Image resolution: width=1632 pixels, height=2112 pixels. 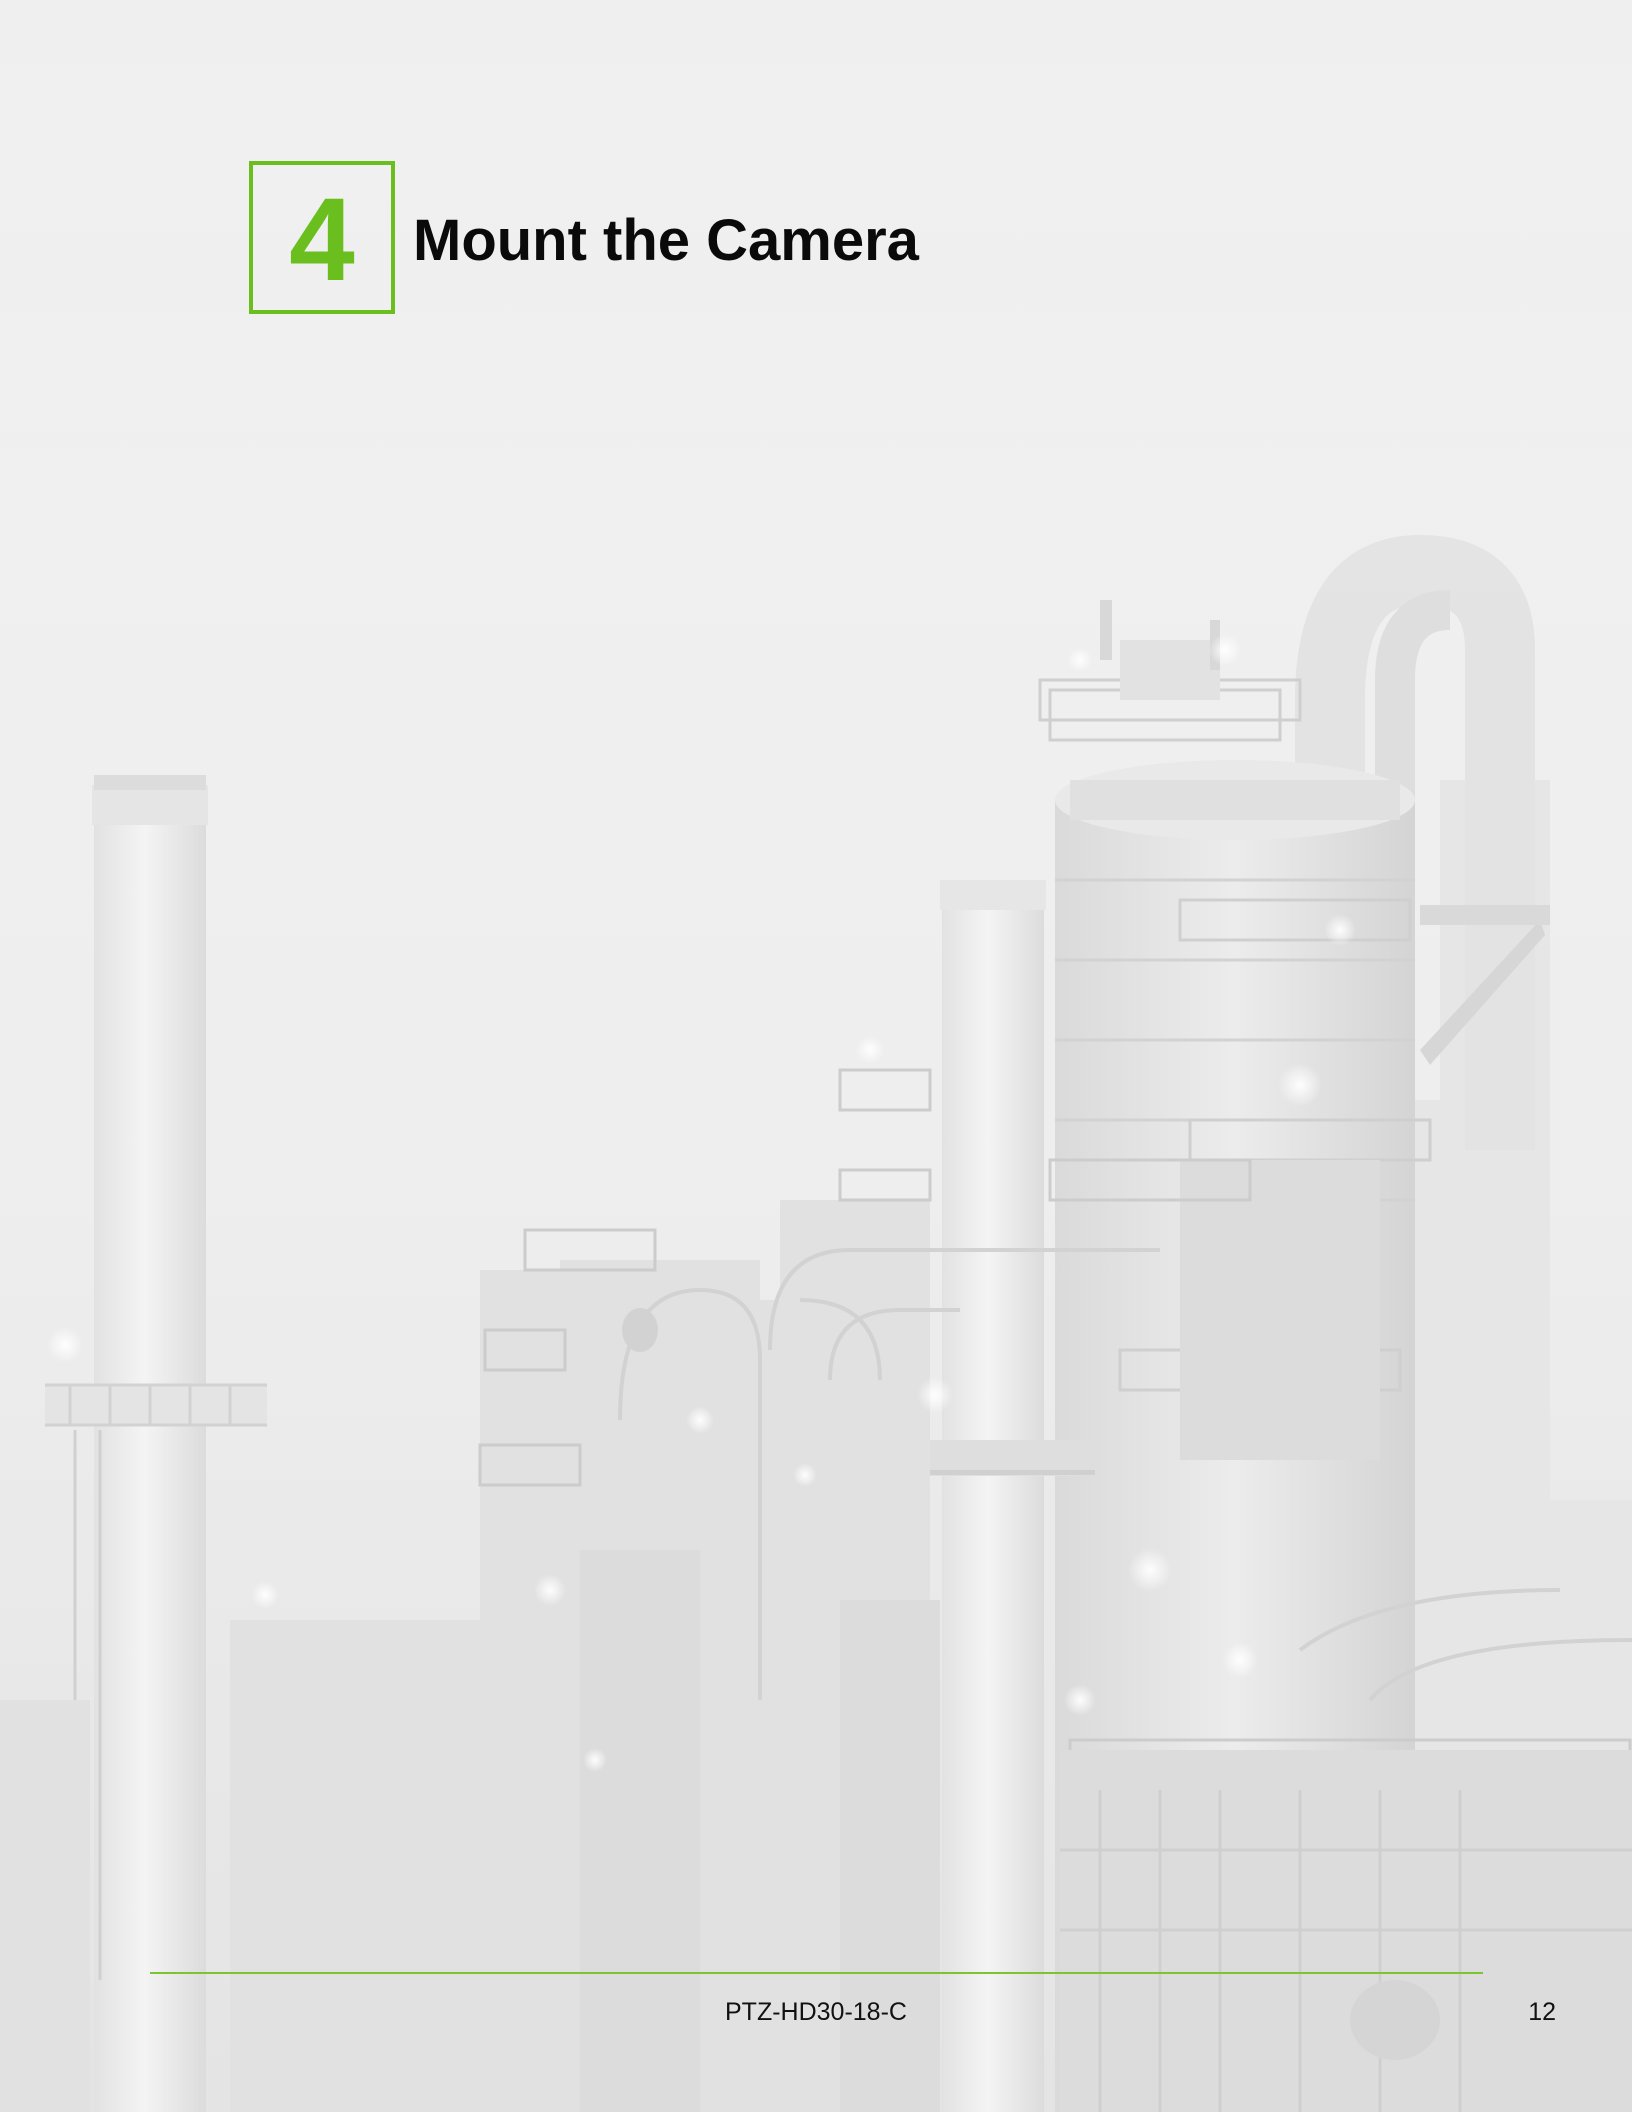 What do you see at coordinates (816, 2012) in the screenshot?
I see `footer-document-id: PTZ-HD30-18-C` at bounding box center [816, 2012].